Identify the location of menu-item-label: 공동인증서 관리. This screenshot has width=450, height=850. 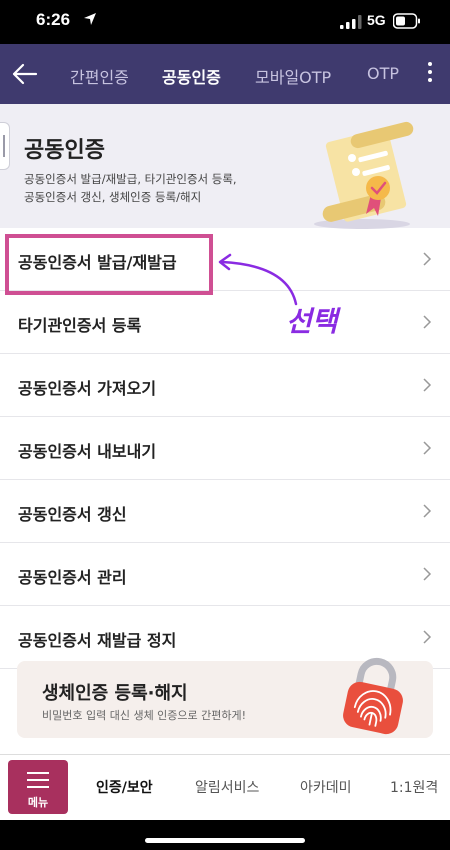
(72, 577).